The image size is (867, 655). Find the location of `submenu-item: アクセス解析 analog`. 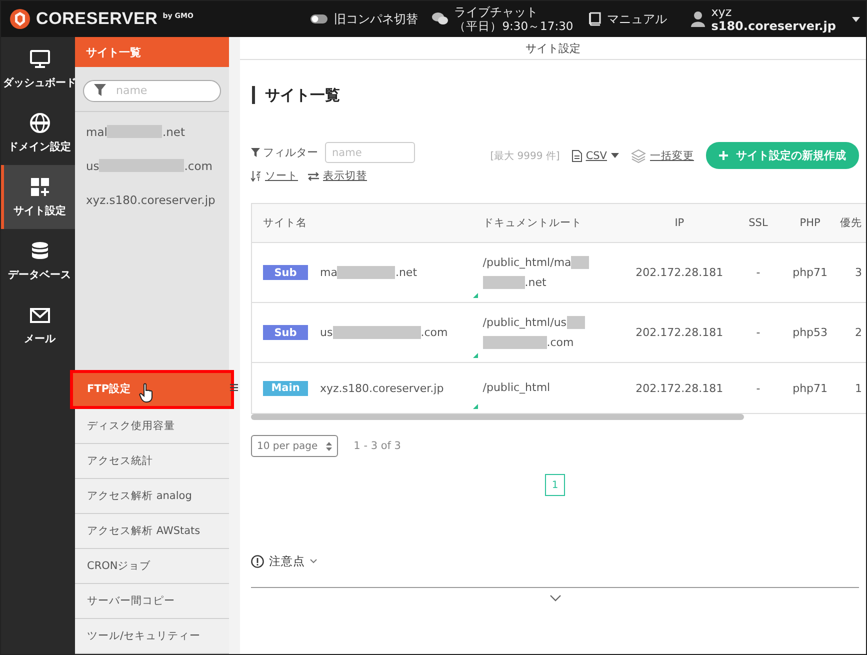

submenu-item: アクセス解析 analog is located at coordinates (152, 496).